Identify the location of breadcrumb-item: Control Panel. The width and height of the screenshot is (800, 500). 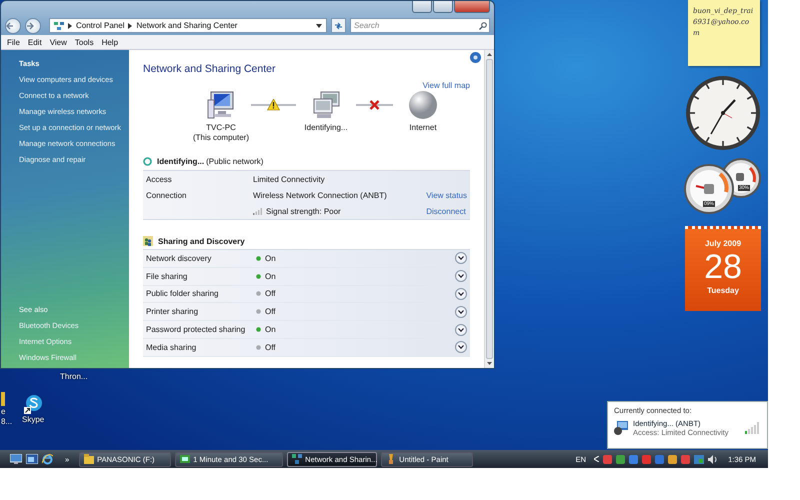
(100, 25).